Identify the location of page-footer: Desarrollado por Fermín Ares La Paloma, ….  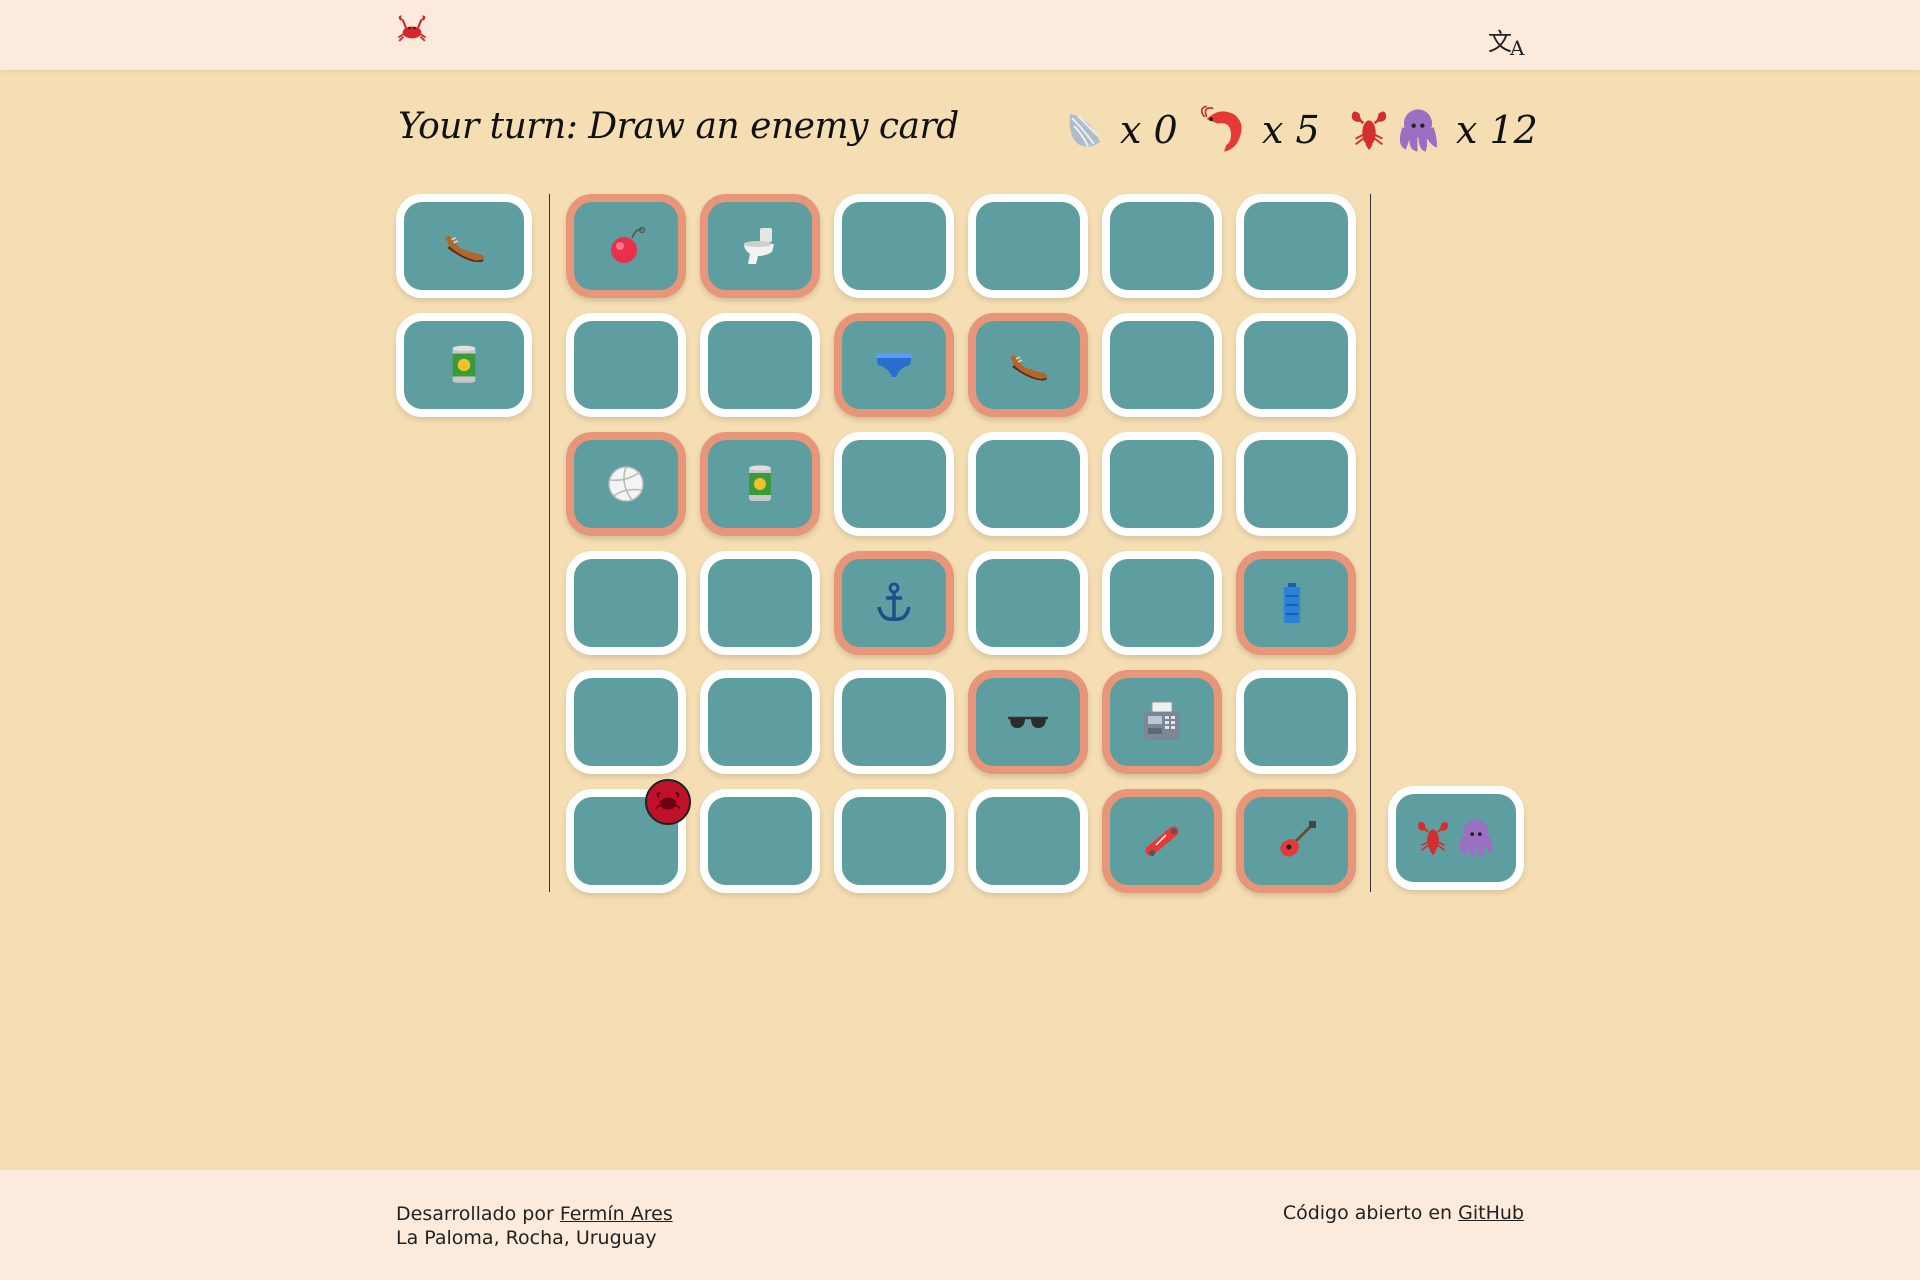
(960, 1225).